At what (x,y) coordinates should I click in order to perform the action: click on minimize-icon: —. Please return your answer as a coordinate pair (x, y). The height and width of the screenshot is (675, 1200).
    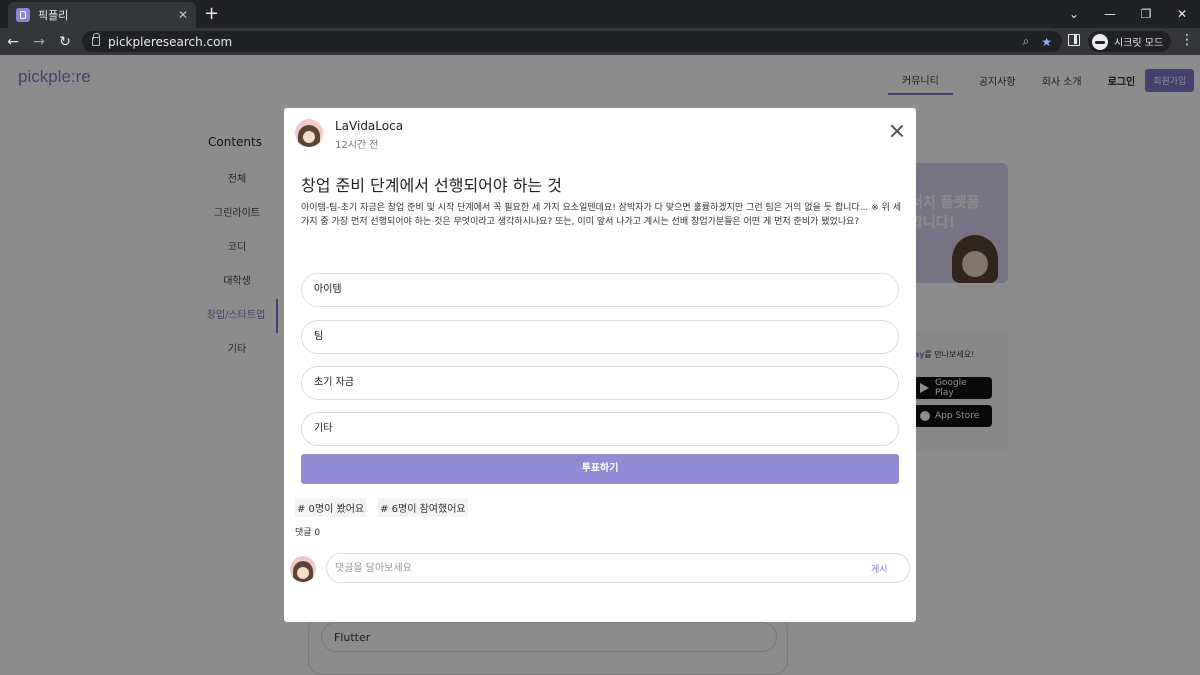
    Looking at the image, I should click on (1110, 14).